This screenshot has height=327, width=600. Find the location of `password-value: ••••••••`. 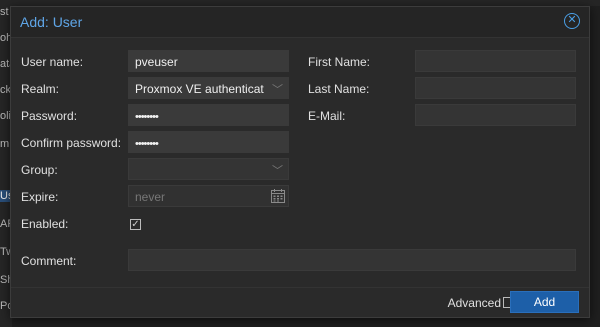

password-value: •••••••• is located at coordinates (147, 117).